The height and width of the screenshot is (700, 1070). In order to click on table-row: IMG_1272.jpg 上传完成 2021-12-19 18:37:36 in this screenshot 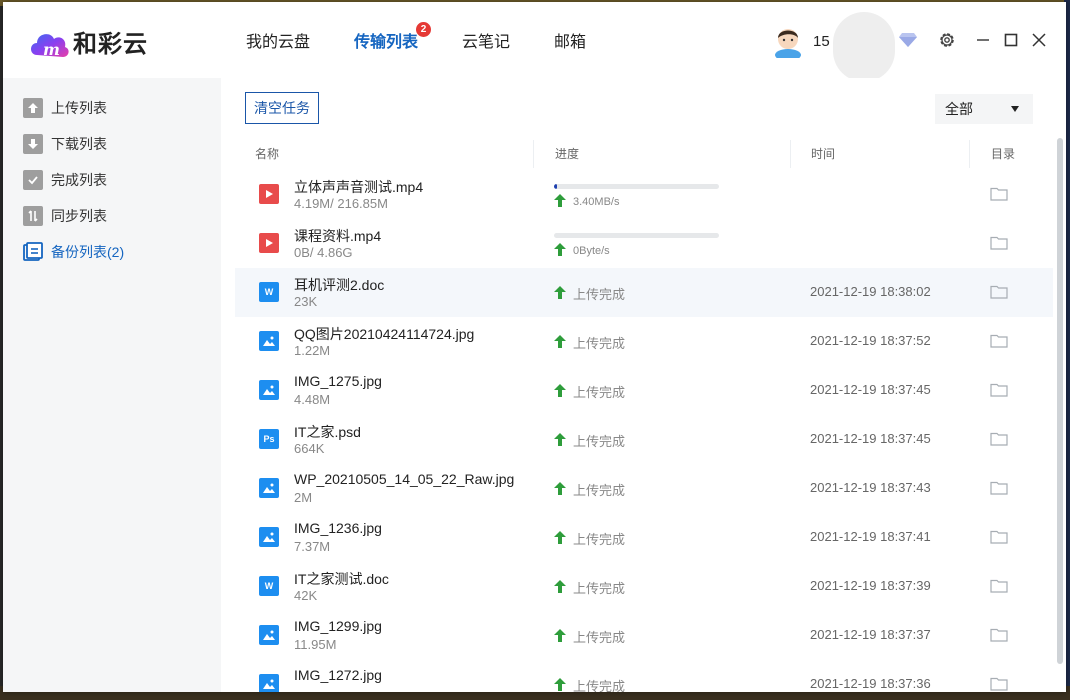, I will do `click(644, 676)`.